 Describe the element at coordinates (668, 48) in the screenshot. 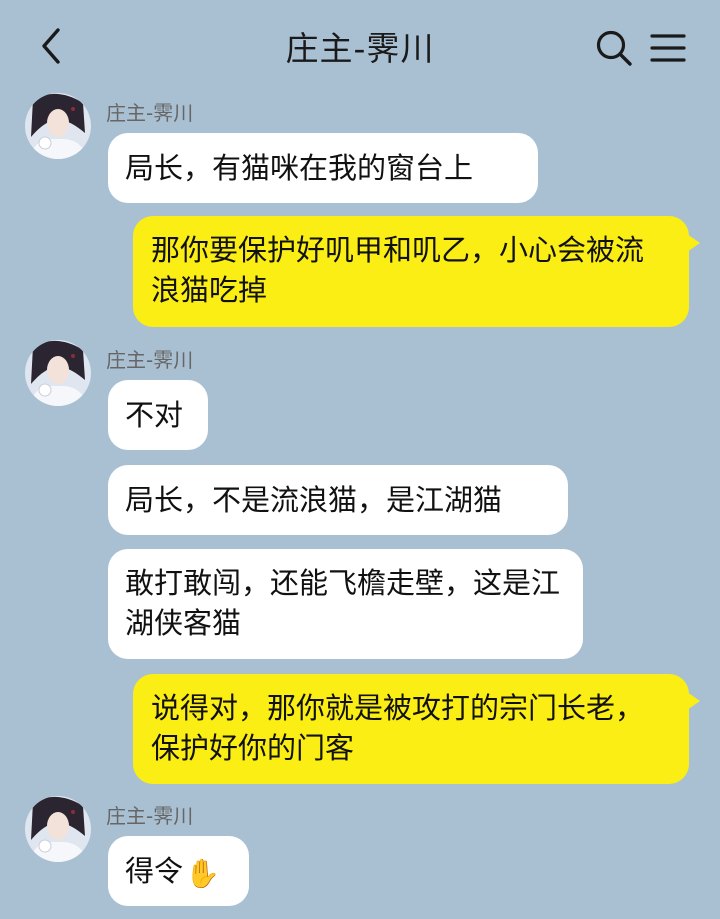

I see `menu-icon` at that location.